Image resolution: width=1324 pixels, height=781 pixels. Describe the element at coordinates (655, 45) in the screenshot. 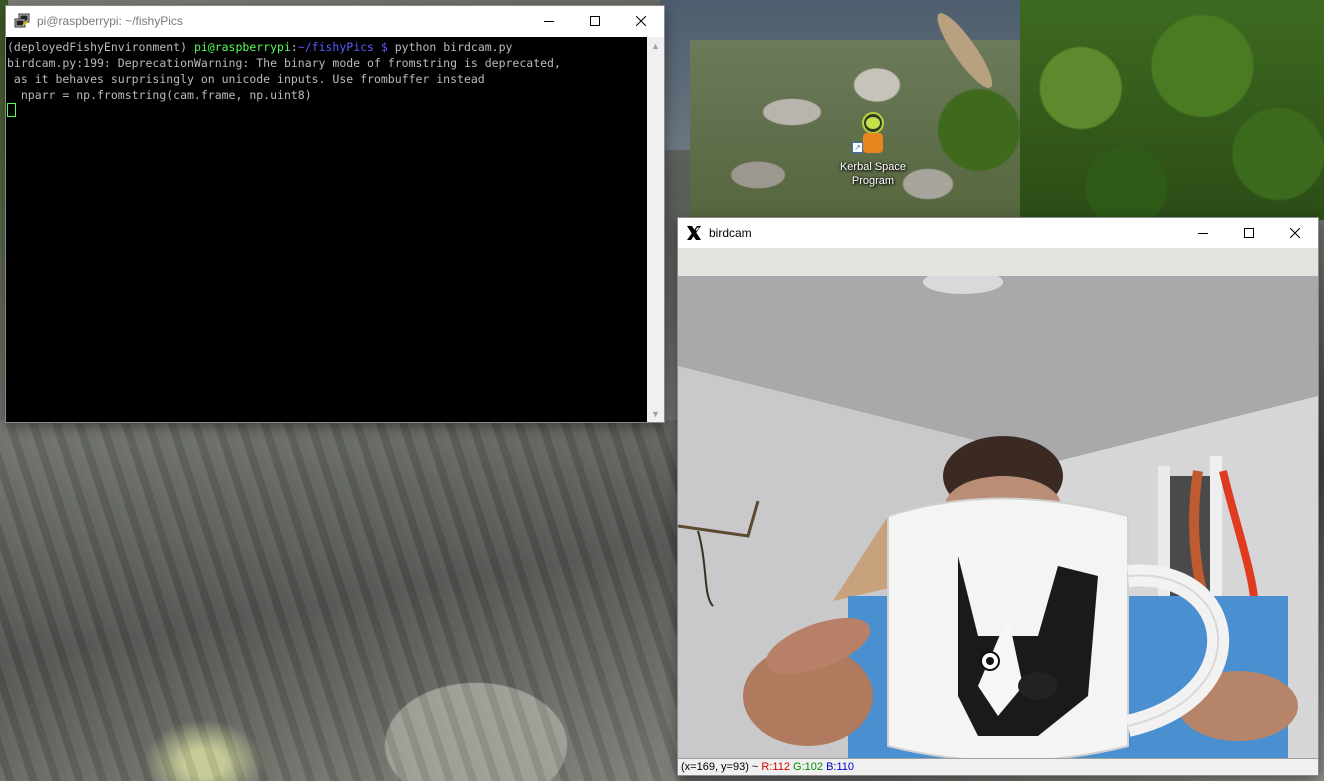

I see `scroll-up-arrow-icon: ▲` at that location.